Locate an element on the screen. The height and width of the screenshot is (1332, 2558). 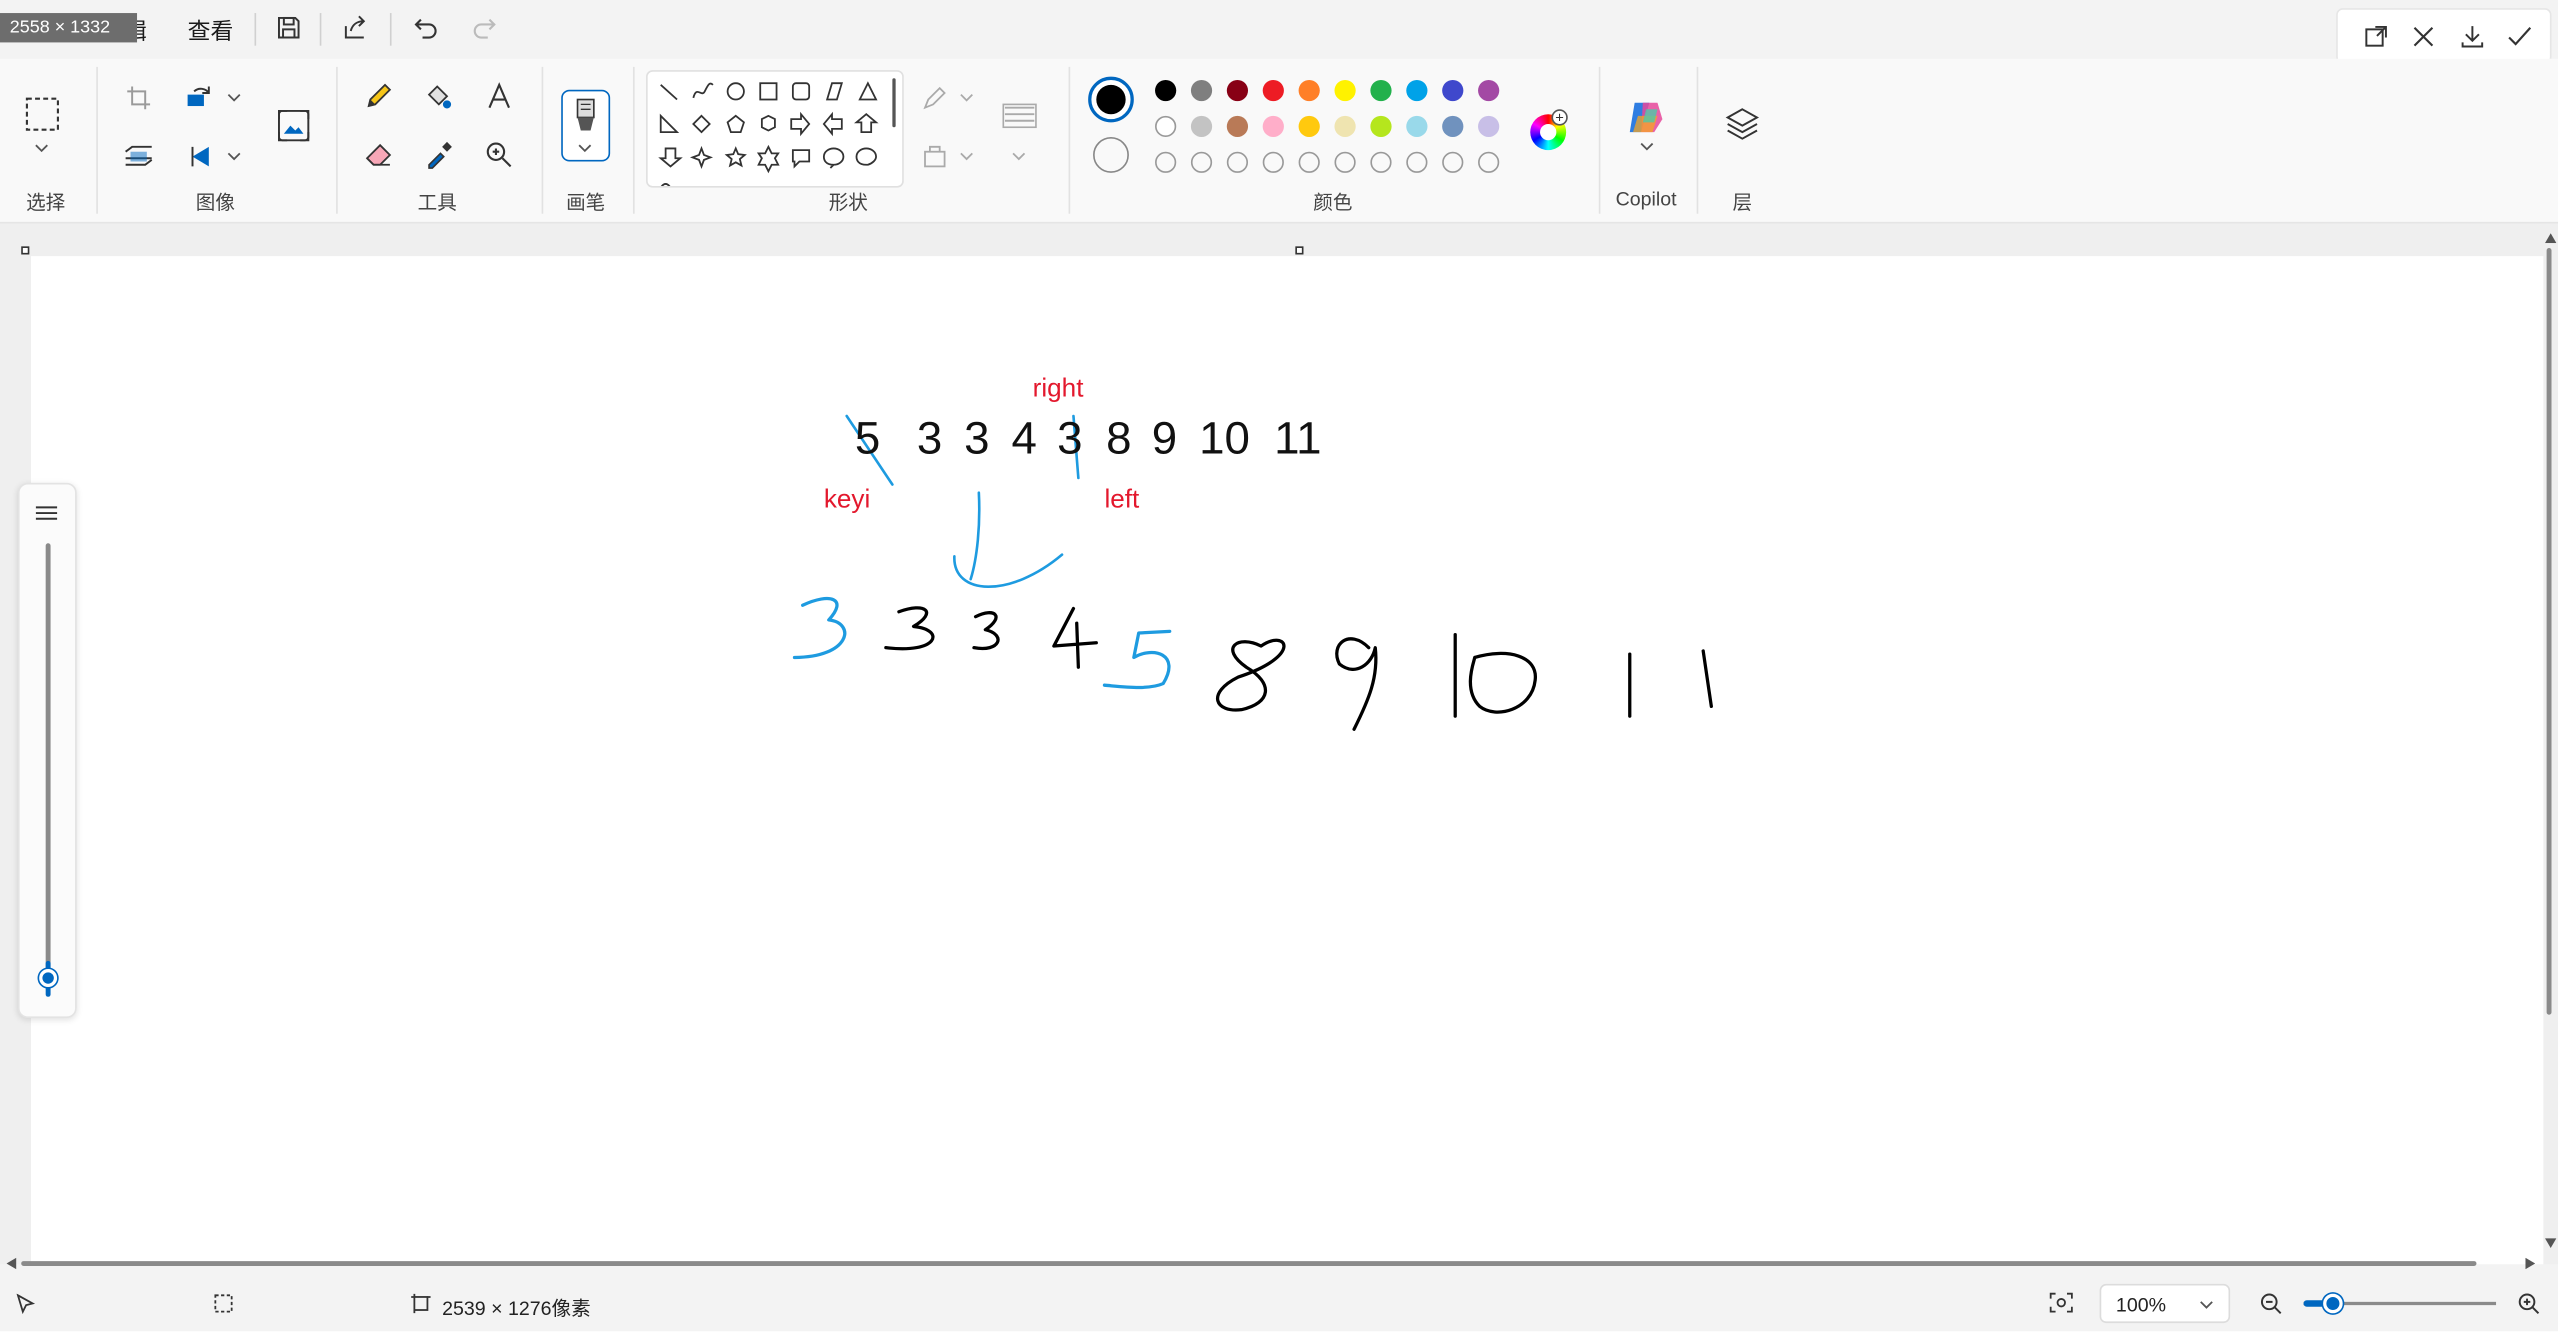
diamond-shape-icon is located at coordinates (701, 124).